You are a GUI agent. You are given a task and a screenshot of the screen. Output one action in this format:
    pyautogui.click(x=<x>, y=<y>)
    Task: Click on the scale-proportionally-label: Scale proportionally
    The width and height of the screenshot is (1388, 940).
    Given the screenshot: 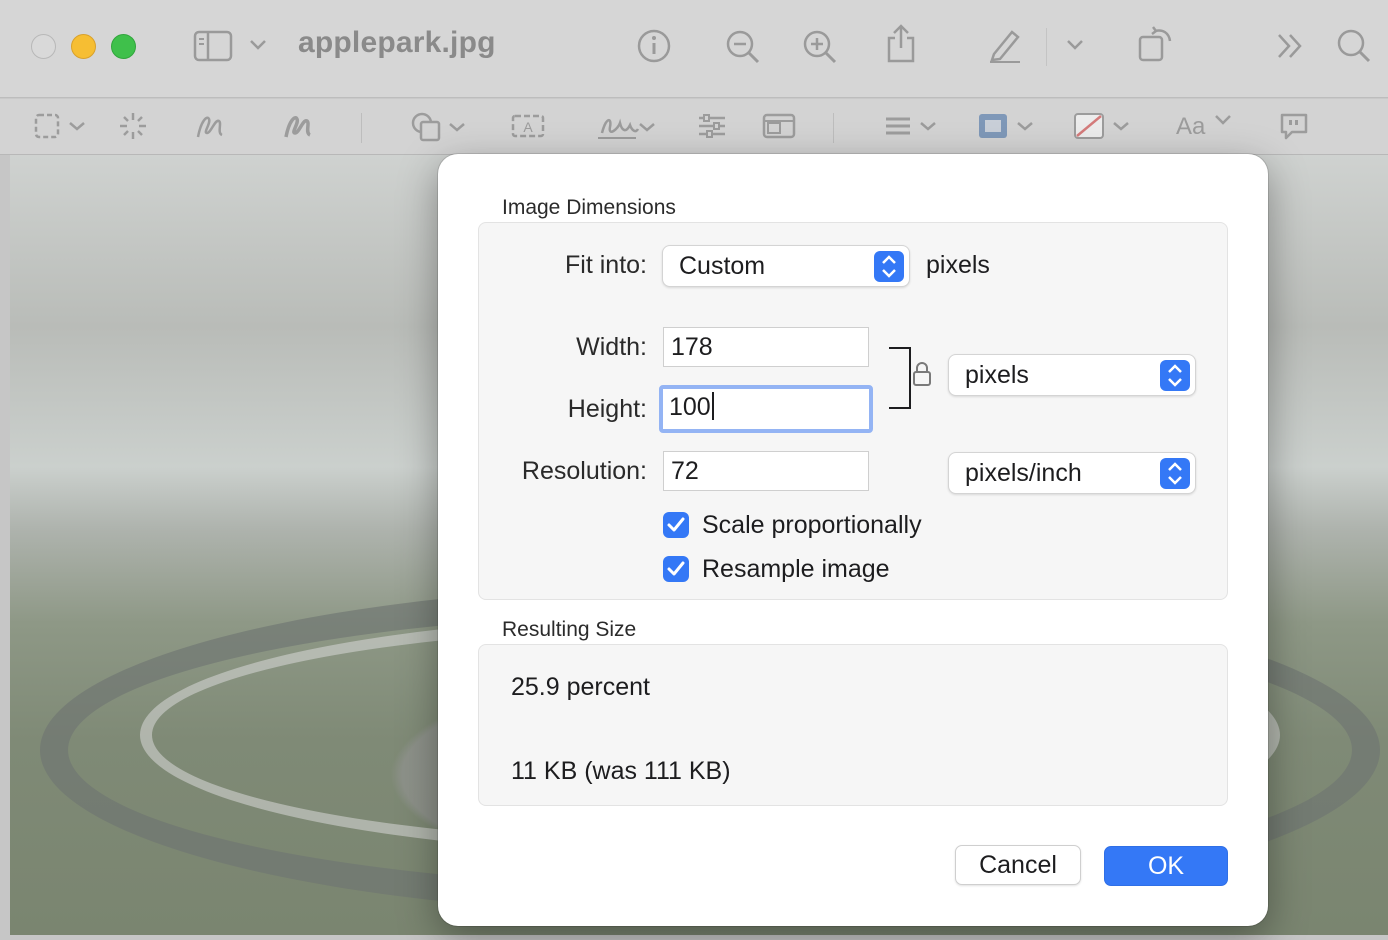 What is the action you would take?
    pyautogui.click(x=812, y=525)
    